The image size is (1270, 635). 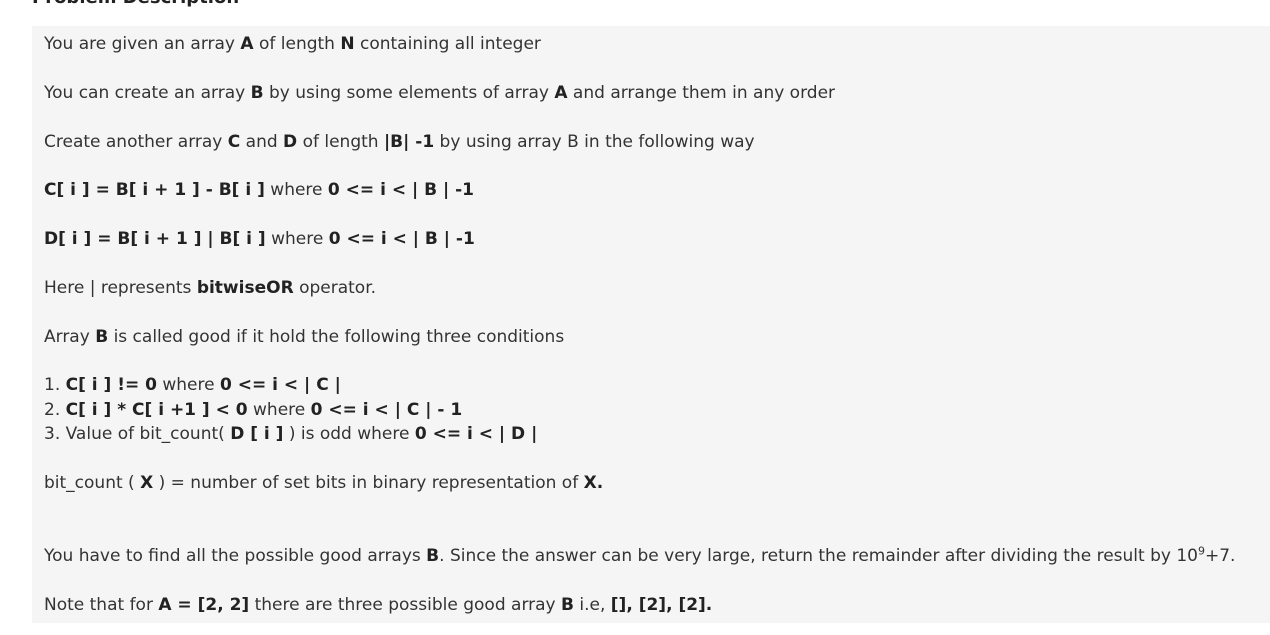 I want to click on text-segment: +7., so click(x=1220, y=556).